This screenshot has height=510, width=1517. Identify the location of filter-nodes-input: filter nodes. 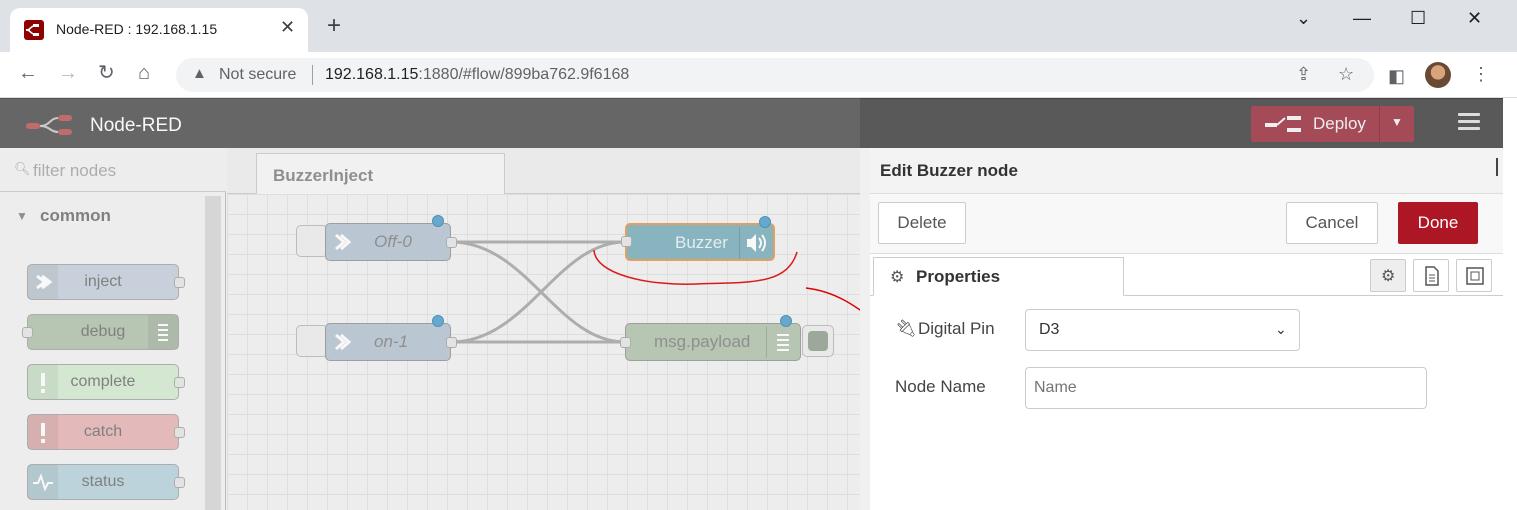
(74, 171).